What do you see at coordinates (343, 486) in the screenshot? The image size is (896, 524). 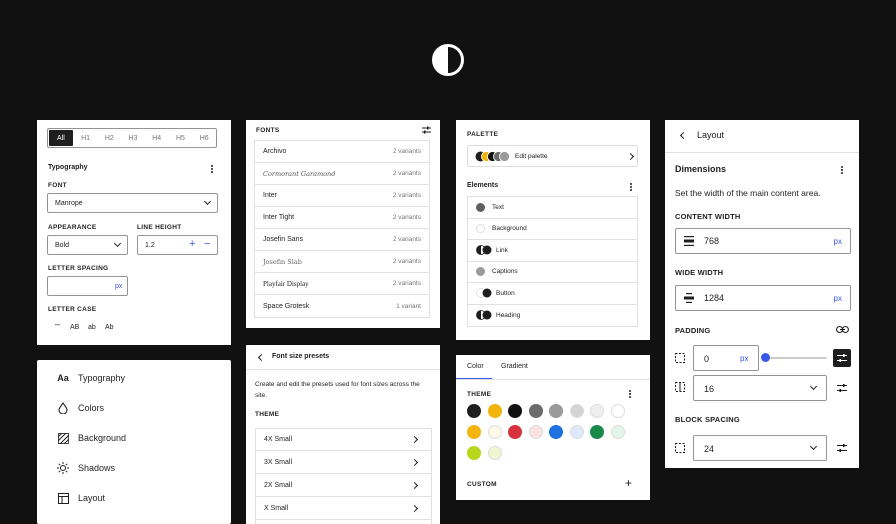 I see `preset-row: 2X Small` at bounding box center [343, 486].